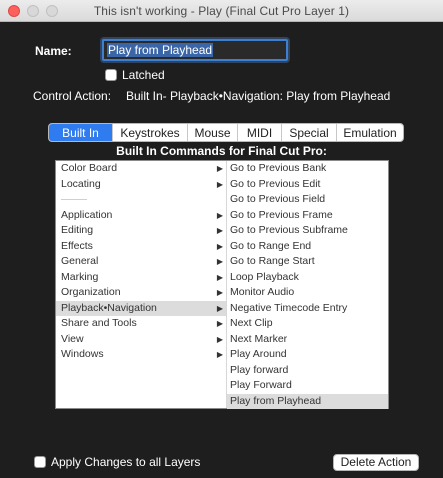 The image size is (443, 478). What do you see at coordinates (40, 462) in the screenshot?
I see `apply-to-all-layers-checkbox` at bounding box center [40, 462].